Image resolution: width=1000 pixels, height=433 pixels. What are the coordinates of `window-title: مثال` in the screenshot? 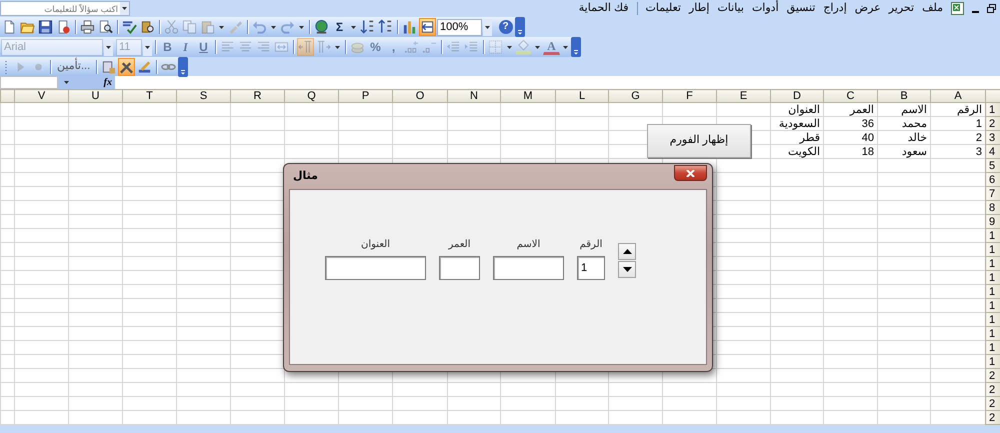 It's located at (305, 177).